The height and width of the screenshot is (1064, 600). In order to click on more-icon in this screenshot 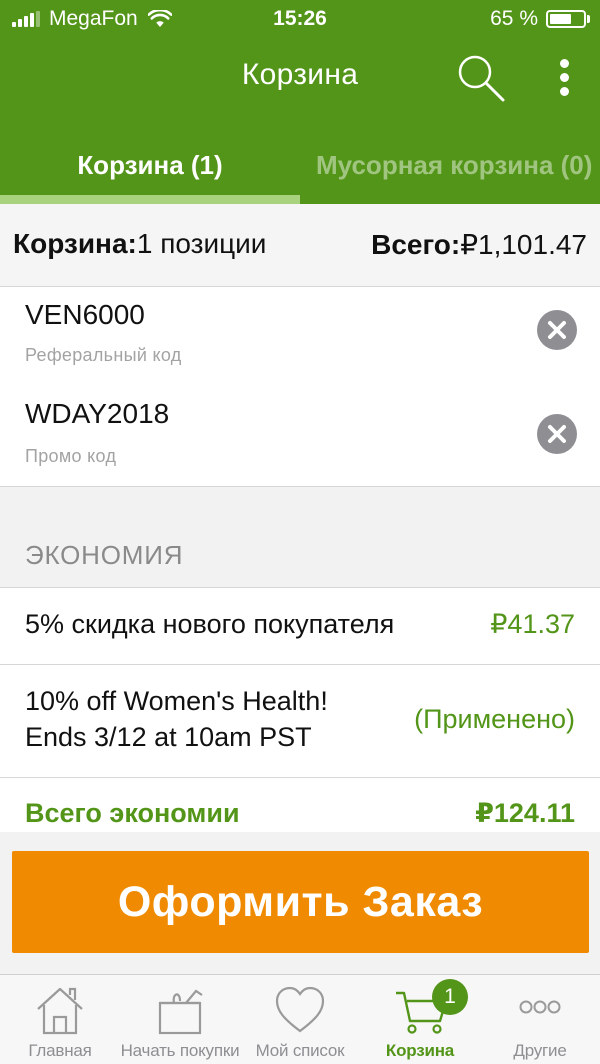, I will do `click(540, 1007)`.